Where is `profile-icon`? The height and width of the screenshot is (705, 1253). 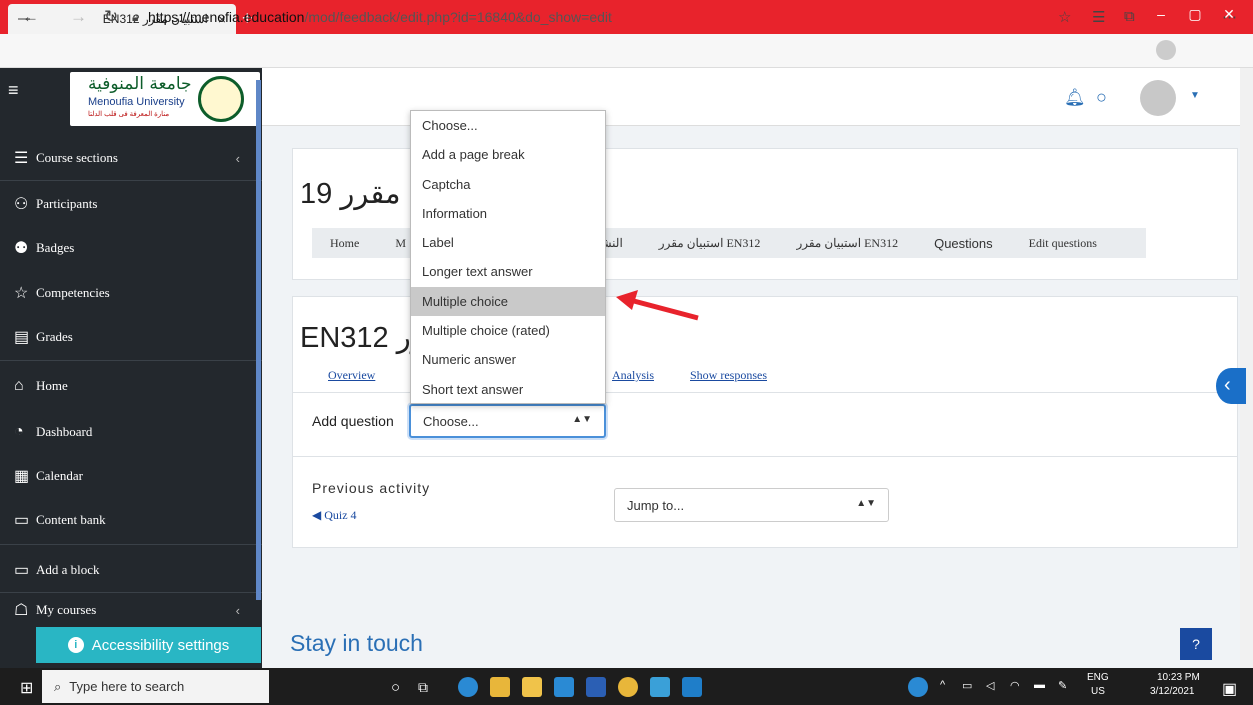 profile-icon is located at coordinates (1166, 50).